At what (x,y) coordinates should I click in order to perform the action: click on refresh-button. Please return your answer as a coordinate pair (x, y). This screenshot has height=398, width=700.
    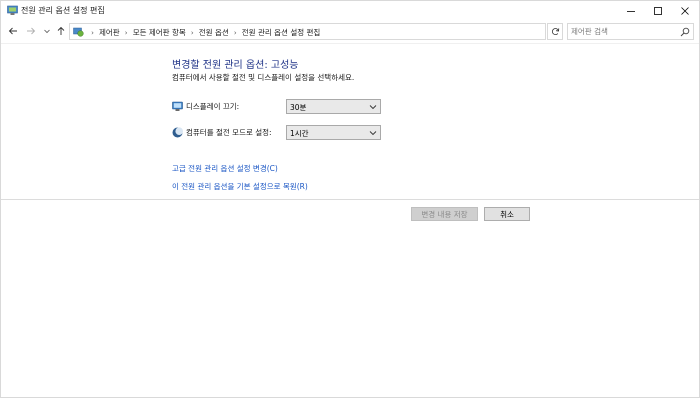
    Looking at the image, I should click on (555, 31).